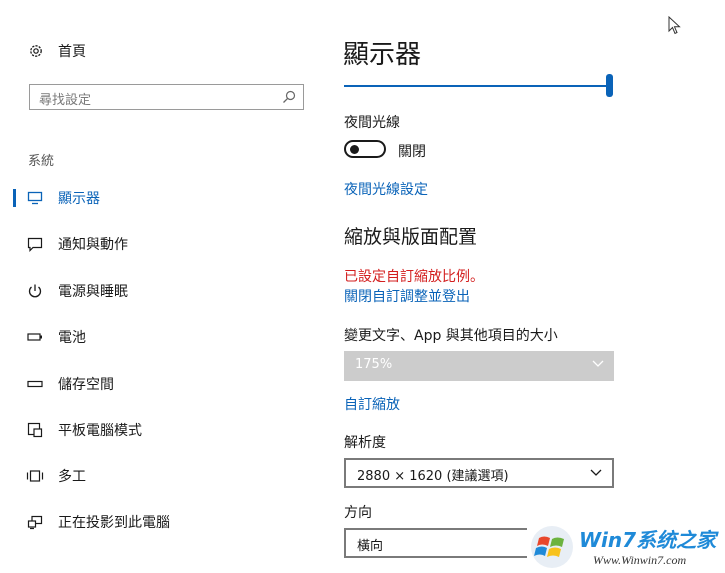  What do you see at coordinates (407, 296) in the screenshot?
I see `custom-scale-off-link: 關閉自訂調整並登出` at bounding box center [407, 296].